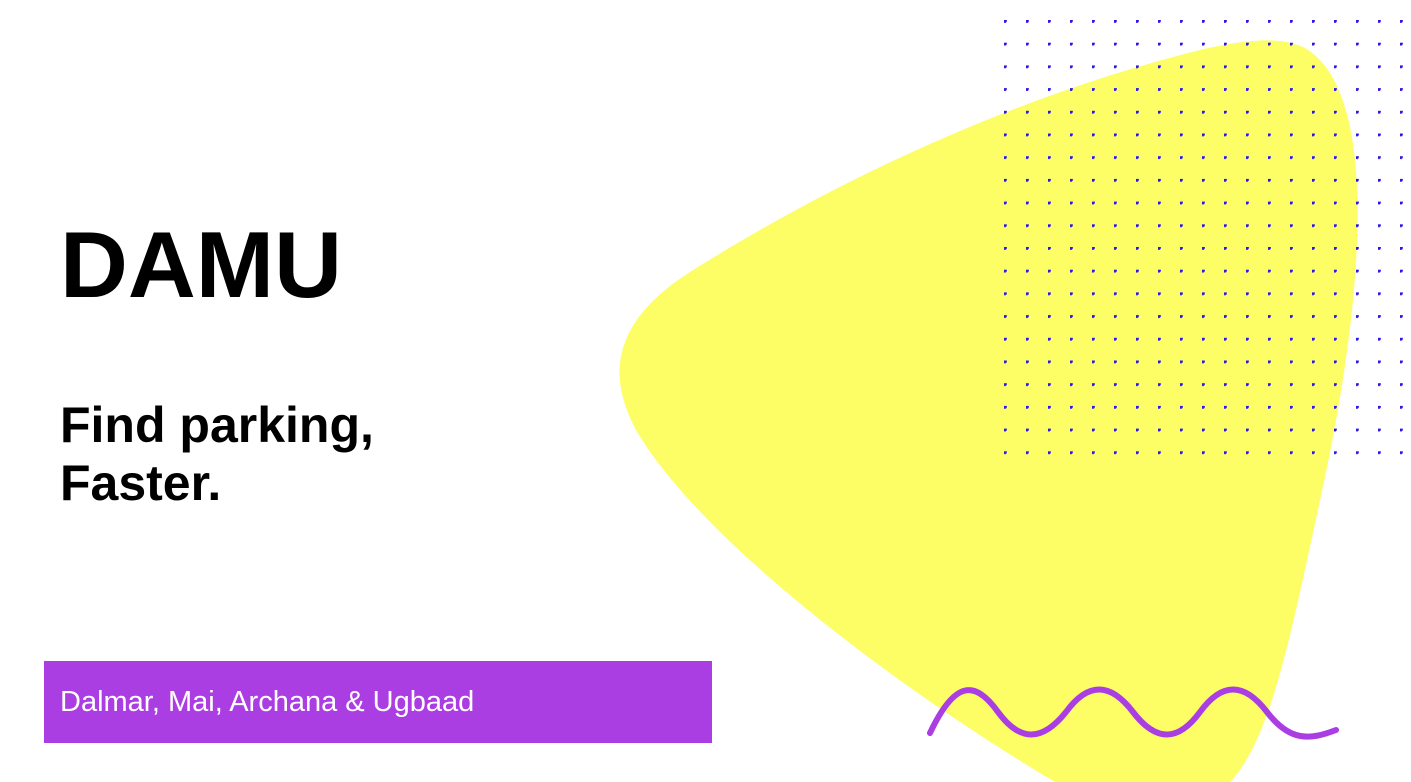  I want to click on slide-title: DAMU, so click(201, 264).